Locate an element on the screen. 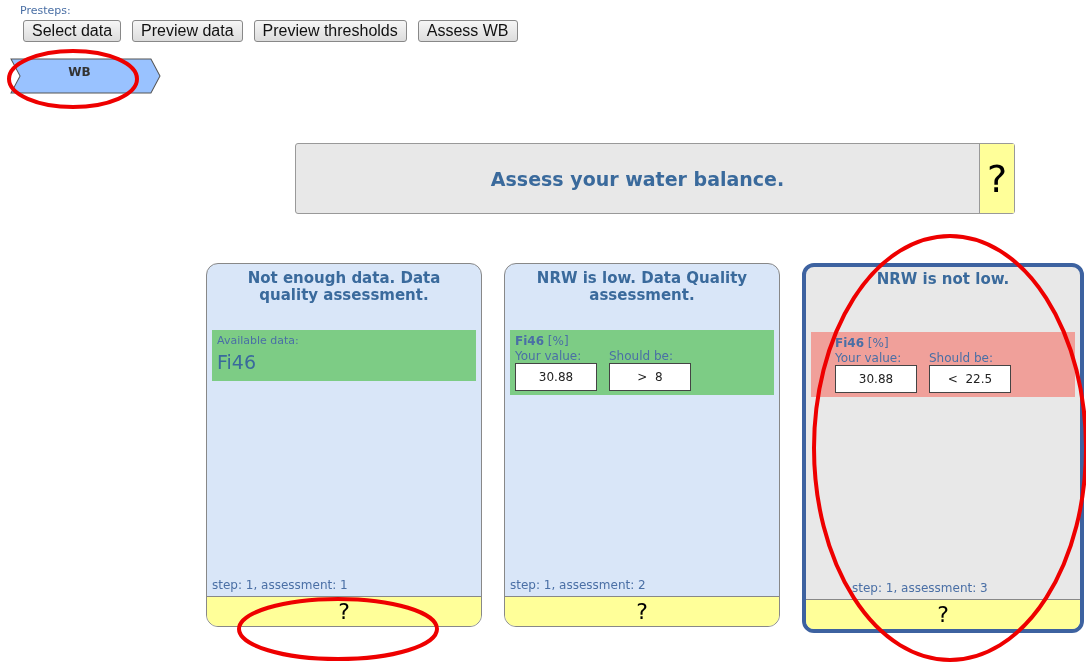 The width and height of the screenshot is (1086, 663). available-value: Fi46 is located at coordinates (237, 362).